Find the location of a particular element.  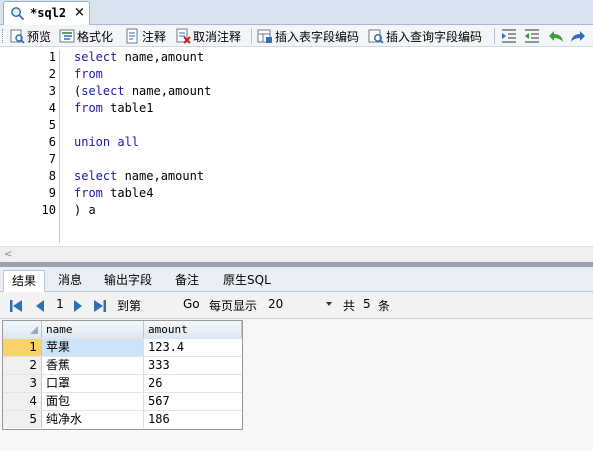

column-header-amount: amount is located at coordinates (193, 329).